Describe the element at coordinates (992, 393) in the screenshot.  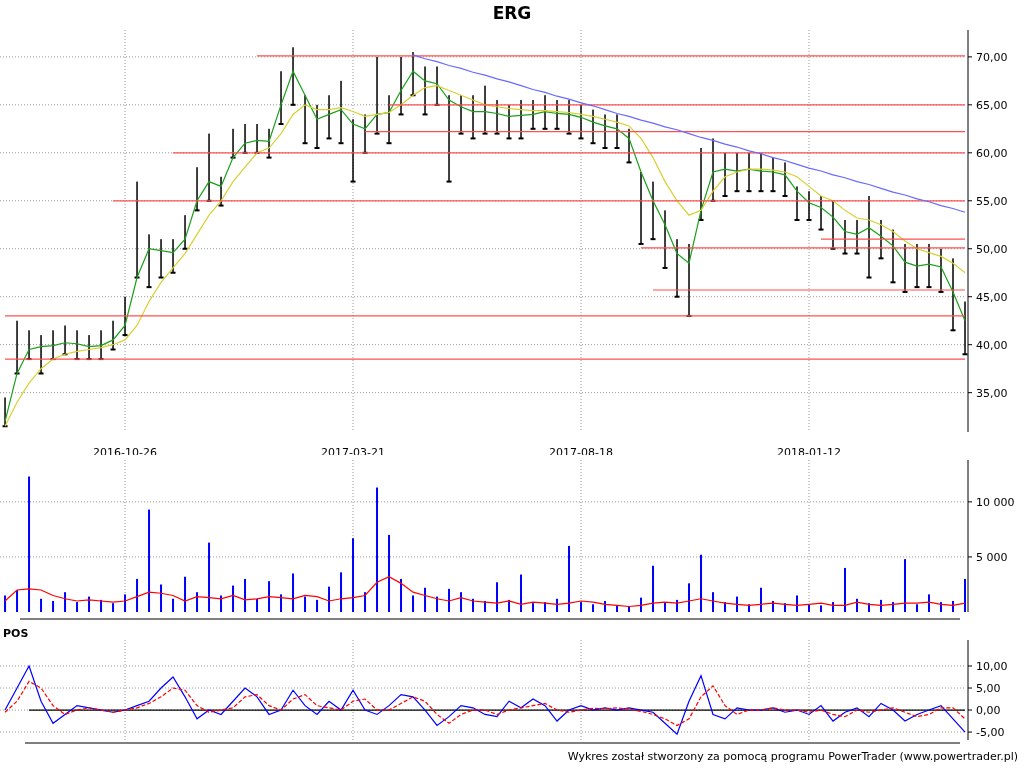
I see `axis-label: 35,00` at that location.